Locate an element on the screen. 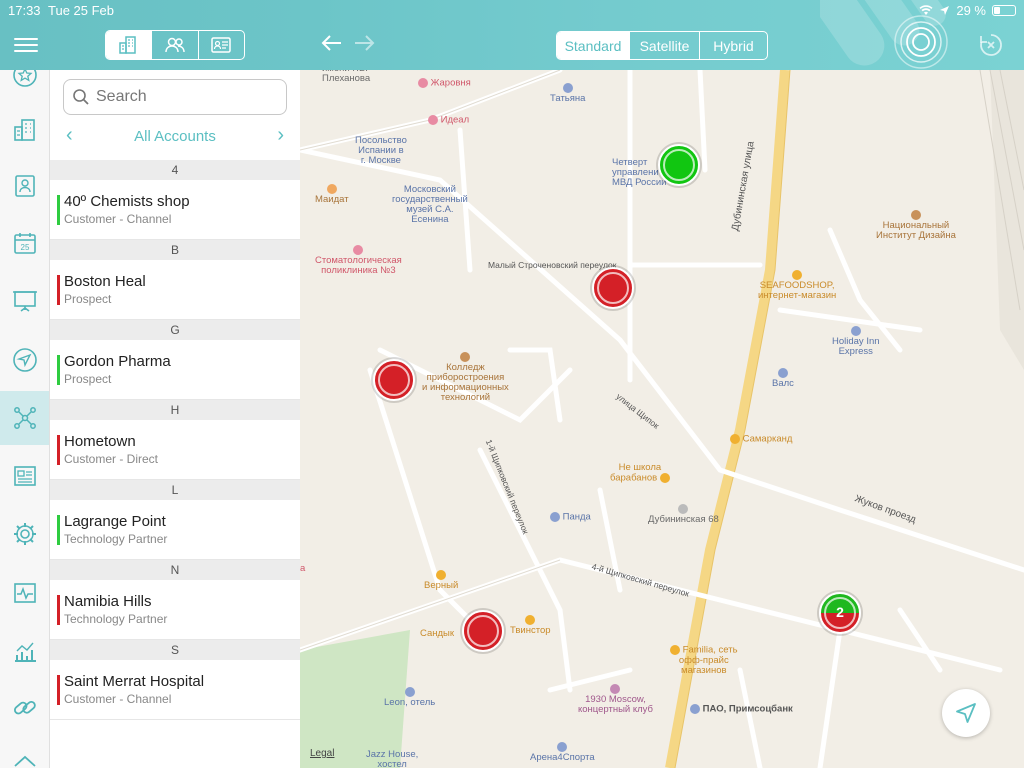  sidebar-item-network is located at coordinates (24, 418).